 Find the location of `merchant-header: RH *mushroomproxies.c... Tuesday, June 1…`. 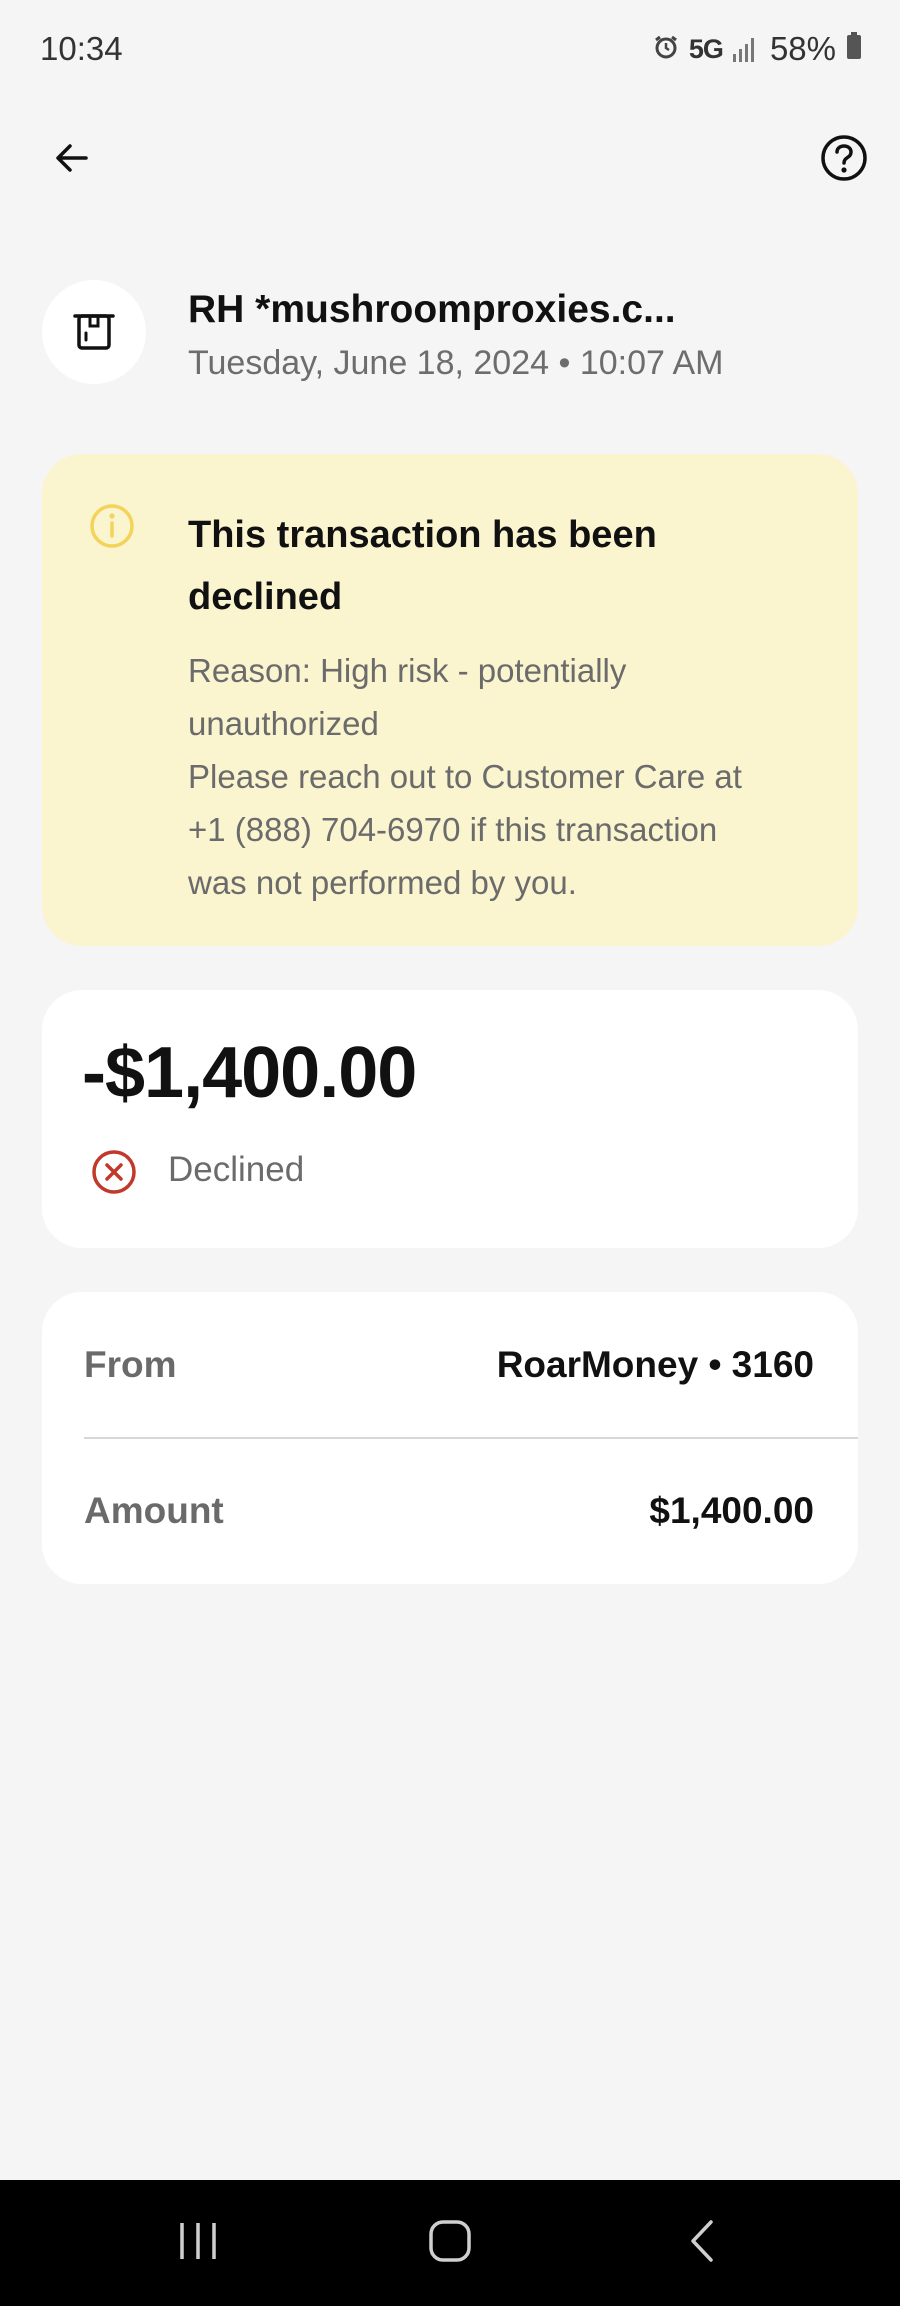

merchant-header: RH *mushroomproxies.c... Tuesday, June 1… is located at coordinates (452, 333).